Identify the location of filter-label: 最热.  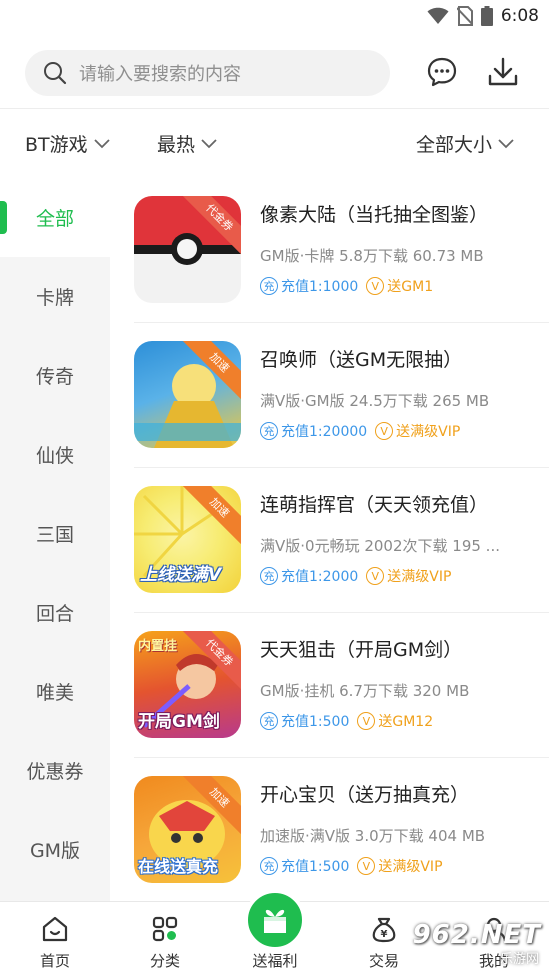
(176, 145).